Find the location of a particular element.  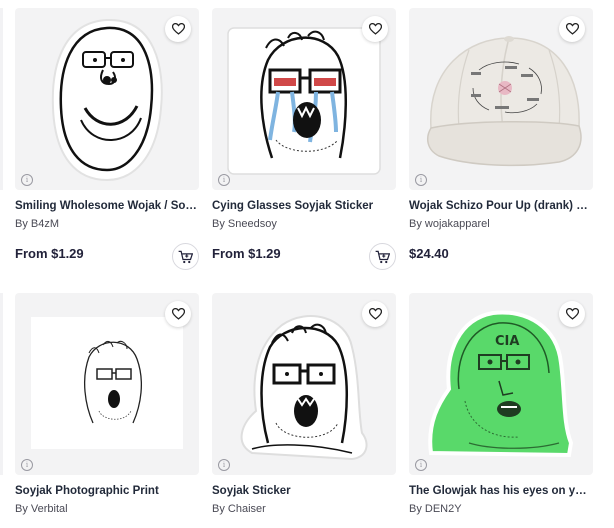

product-image: CIA i is located at coordinates (501, 384).